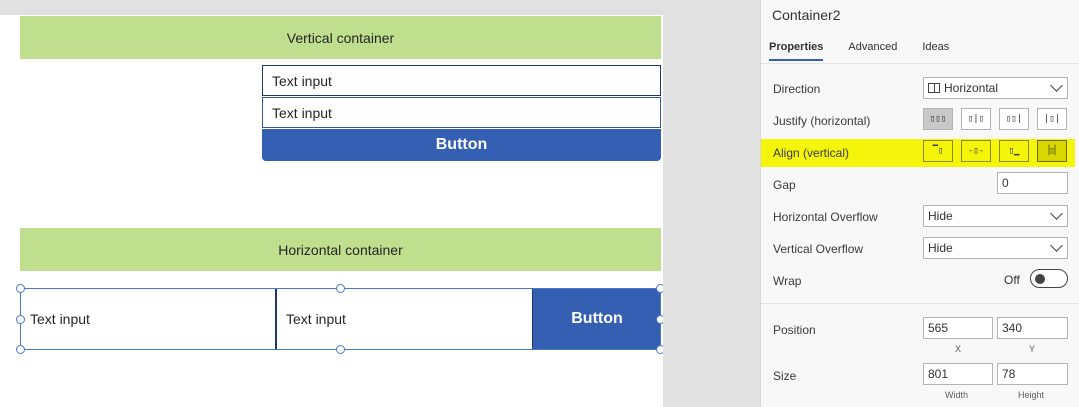 The width and height of the screenshot is (1079, 407). I want to click on resize-handle-bottom-left, so click(20, 349).